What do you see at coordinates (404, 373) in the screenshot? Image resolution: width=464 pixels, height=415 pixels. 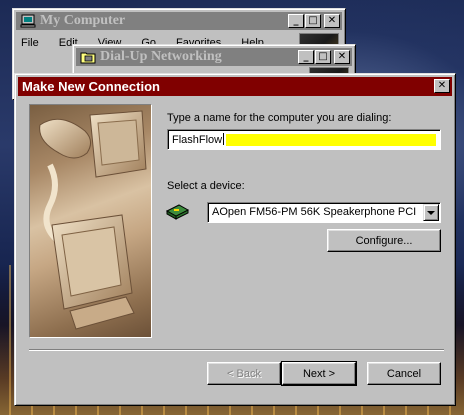 I see `cancel-button: Cancel` at bounding box center [404, 373].